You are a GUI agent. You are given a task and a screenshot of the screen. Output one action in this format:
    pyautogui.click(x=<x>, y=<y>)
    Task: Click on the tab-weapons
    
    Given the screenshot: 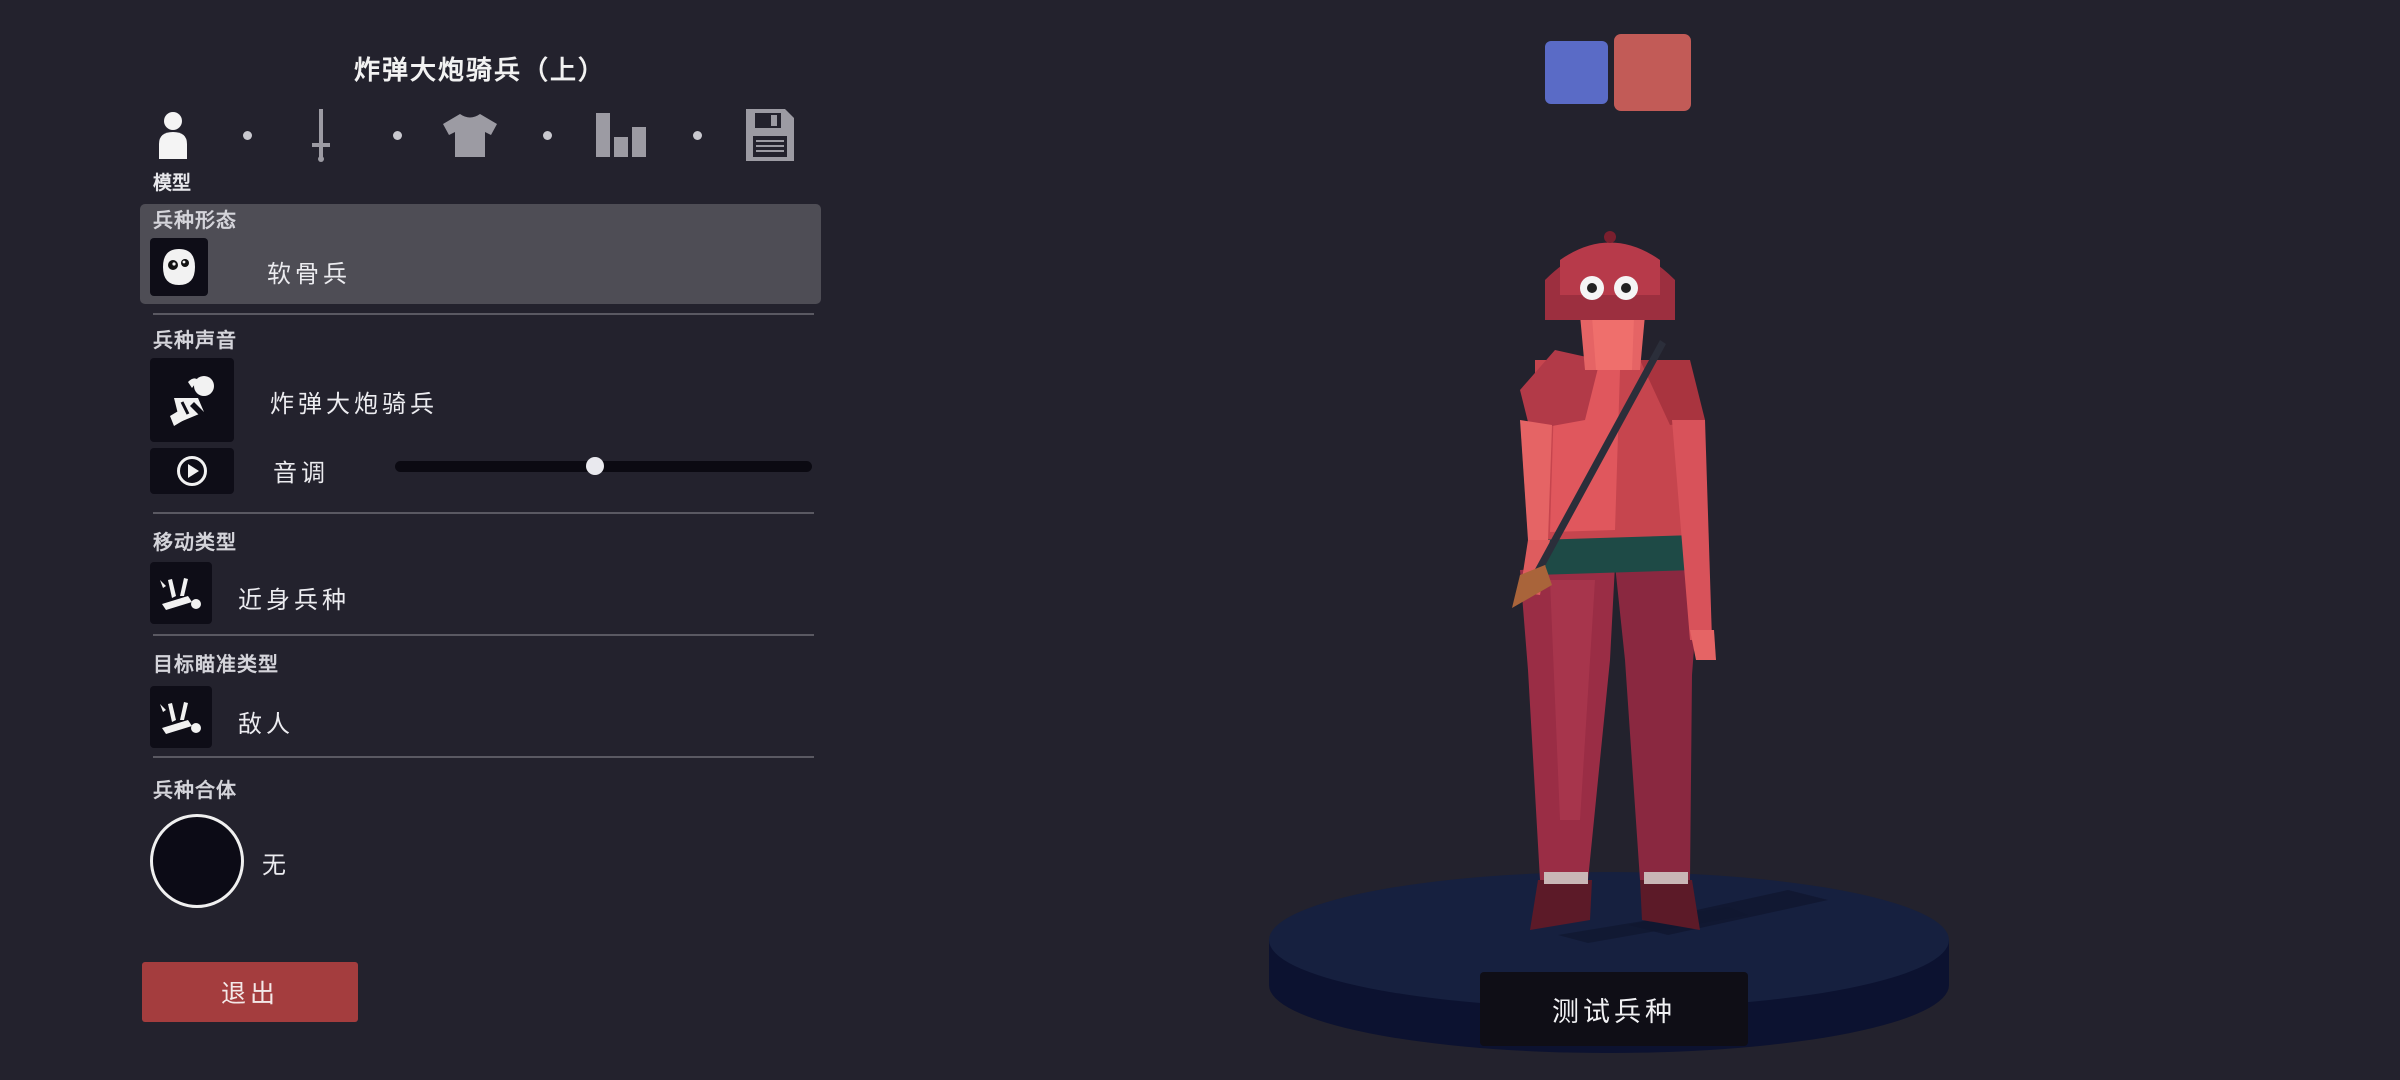 What is the action you would take?
    pyautogui.click(x=321, y=135)
    